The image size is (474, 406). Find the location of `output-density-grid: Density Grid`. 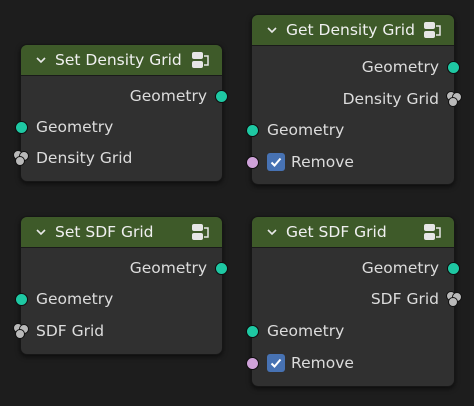

output-density-grid: Density Grid is located at coordinates (357, 99).